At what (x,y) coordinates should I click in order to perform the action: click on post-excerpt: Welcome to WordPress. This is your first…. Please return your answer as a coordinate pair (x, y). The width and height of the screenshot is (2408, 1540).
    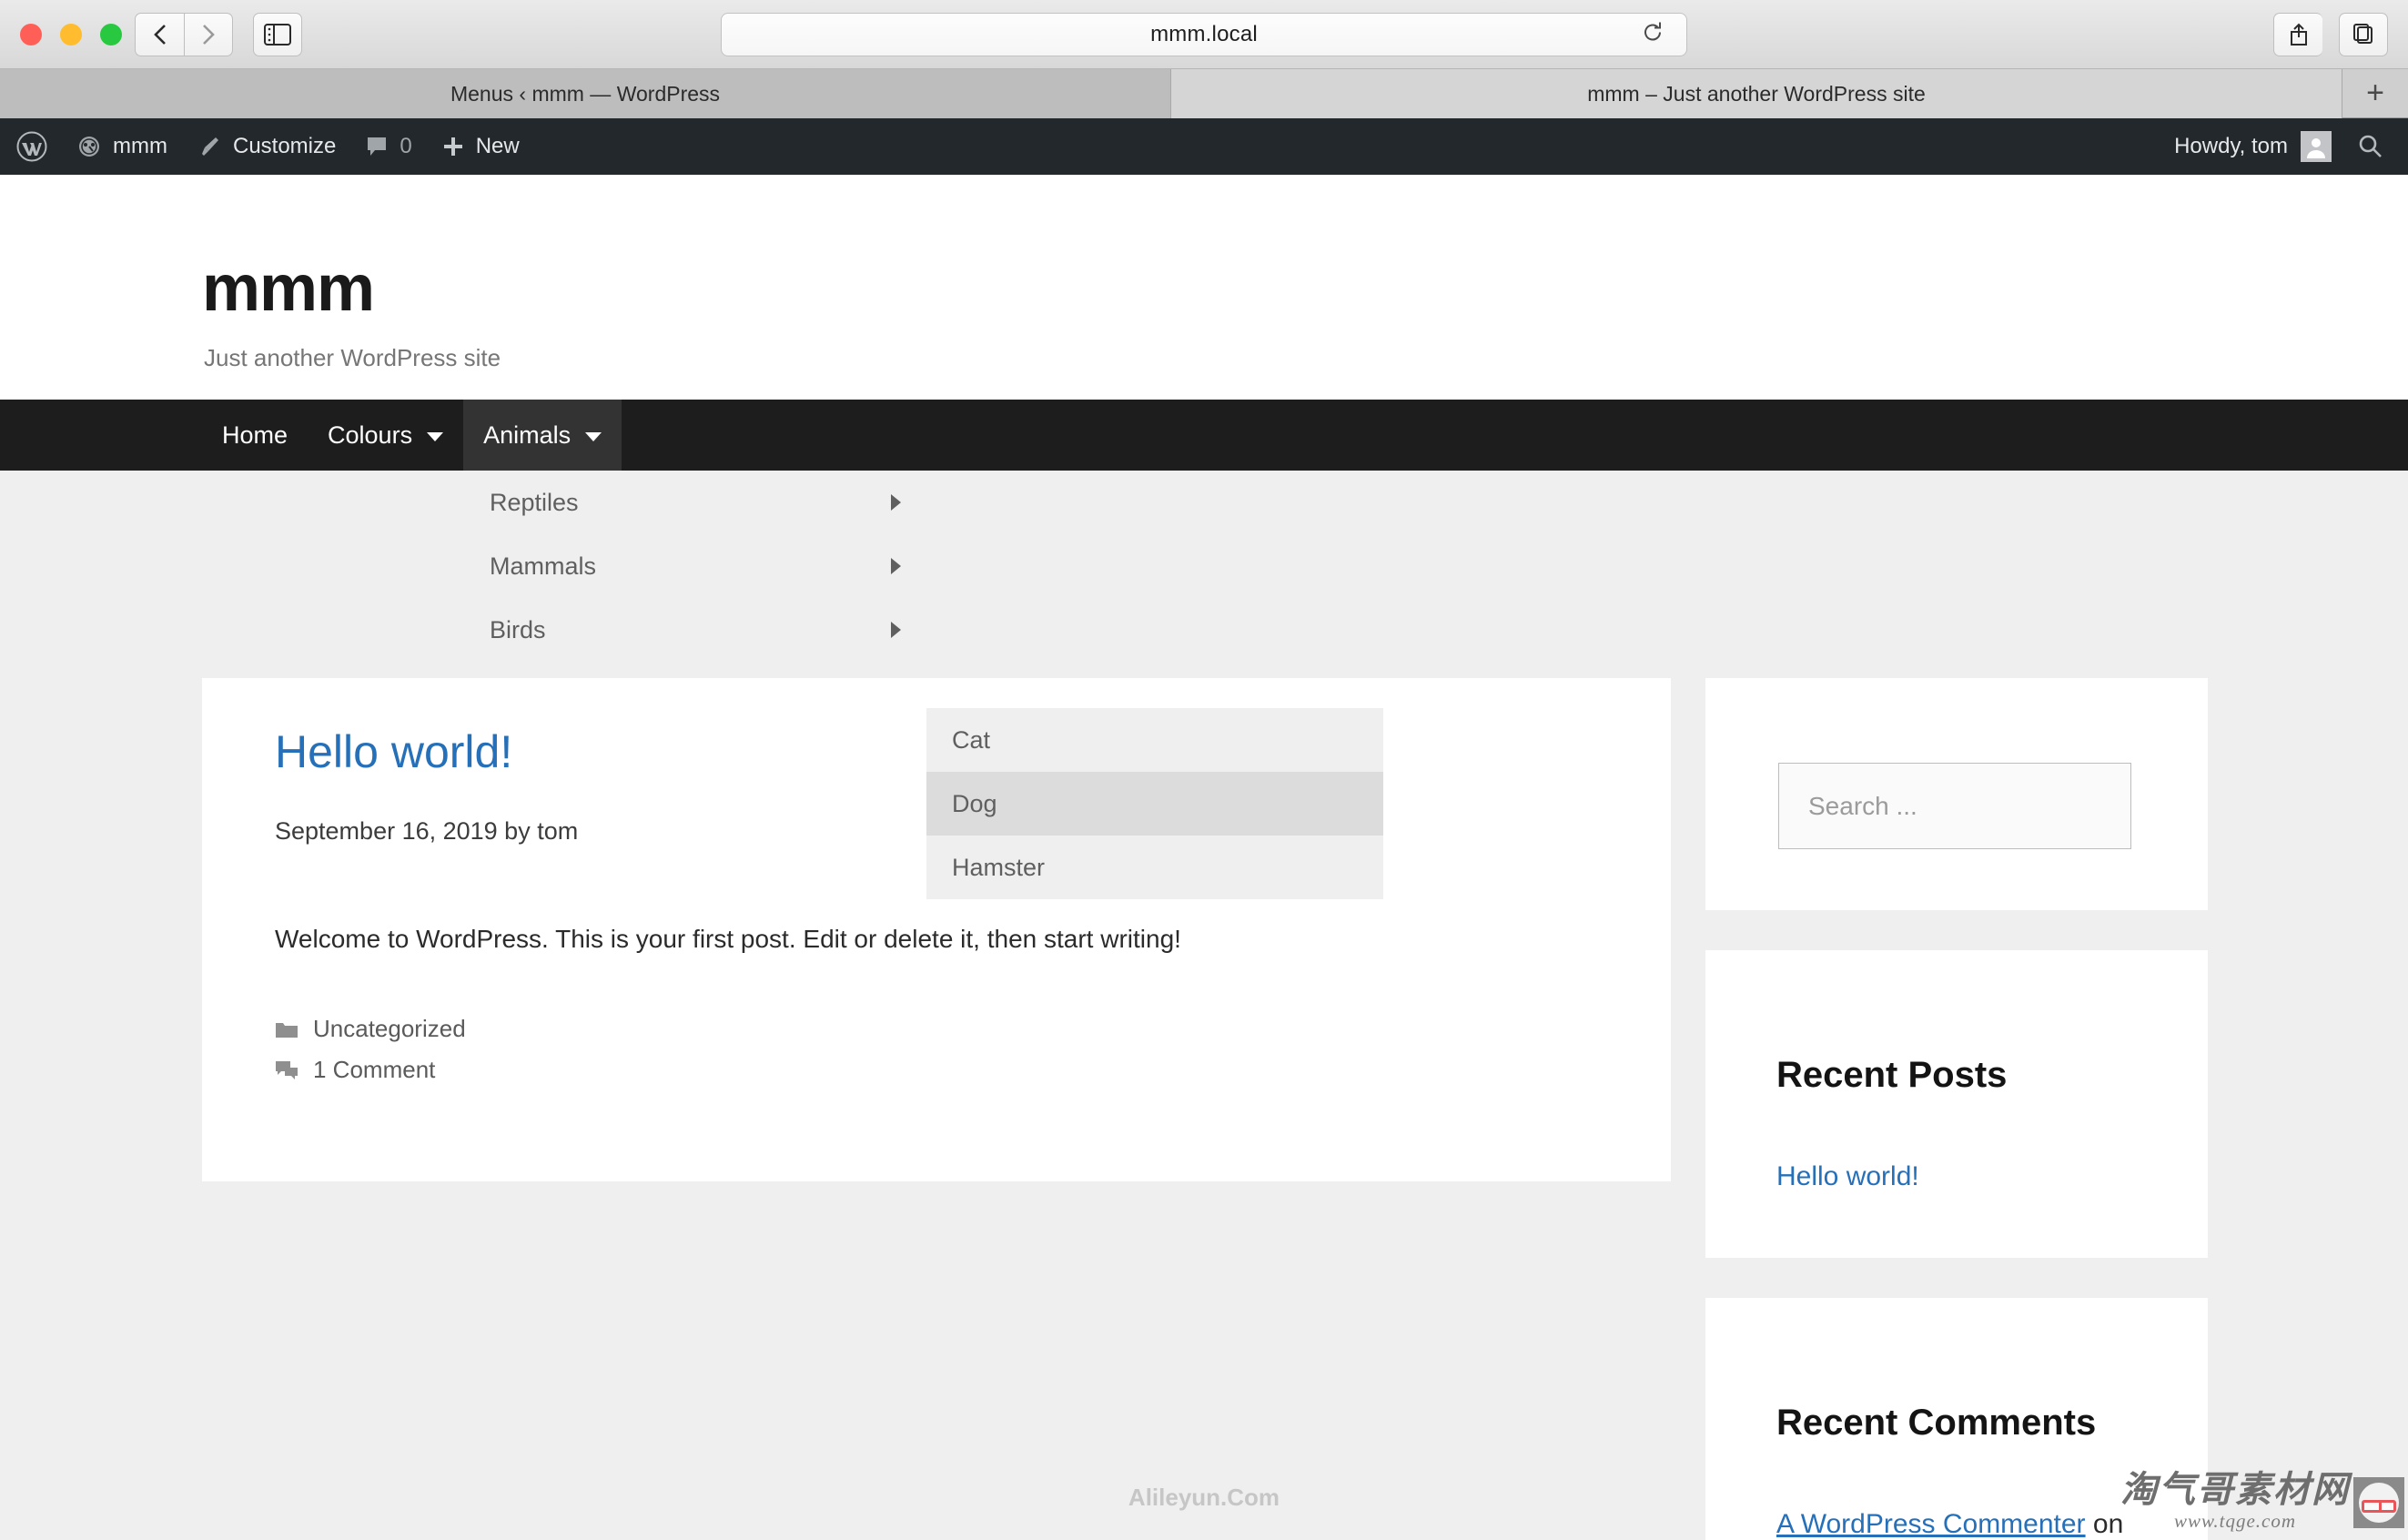
    Looking at the image, I should click on (728, 939).